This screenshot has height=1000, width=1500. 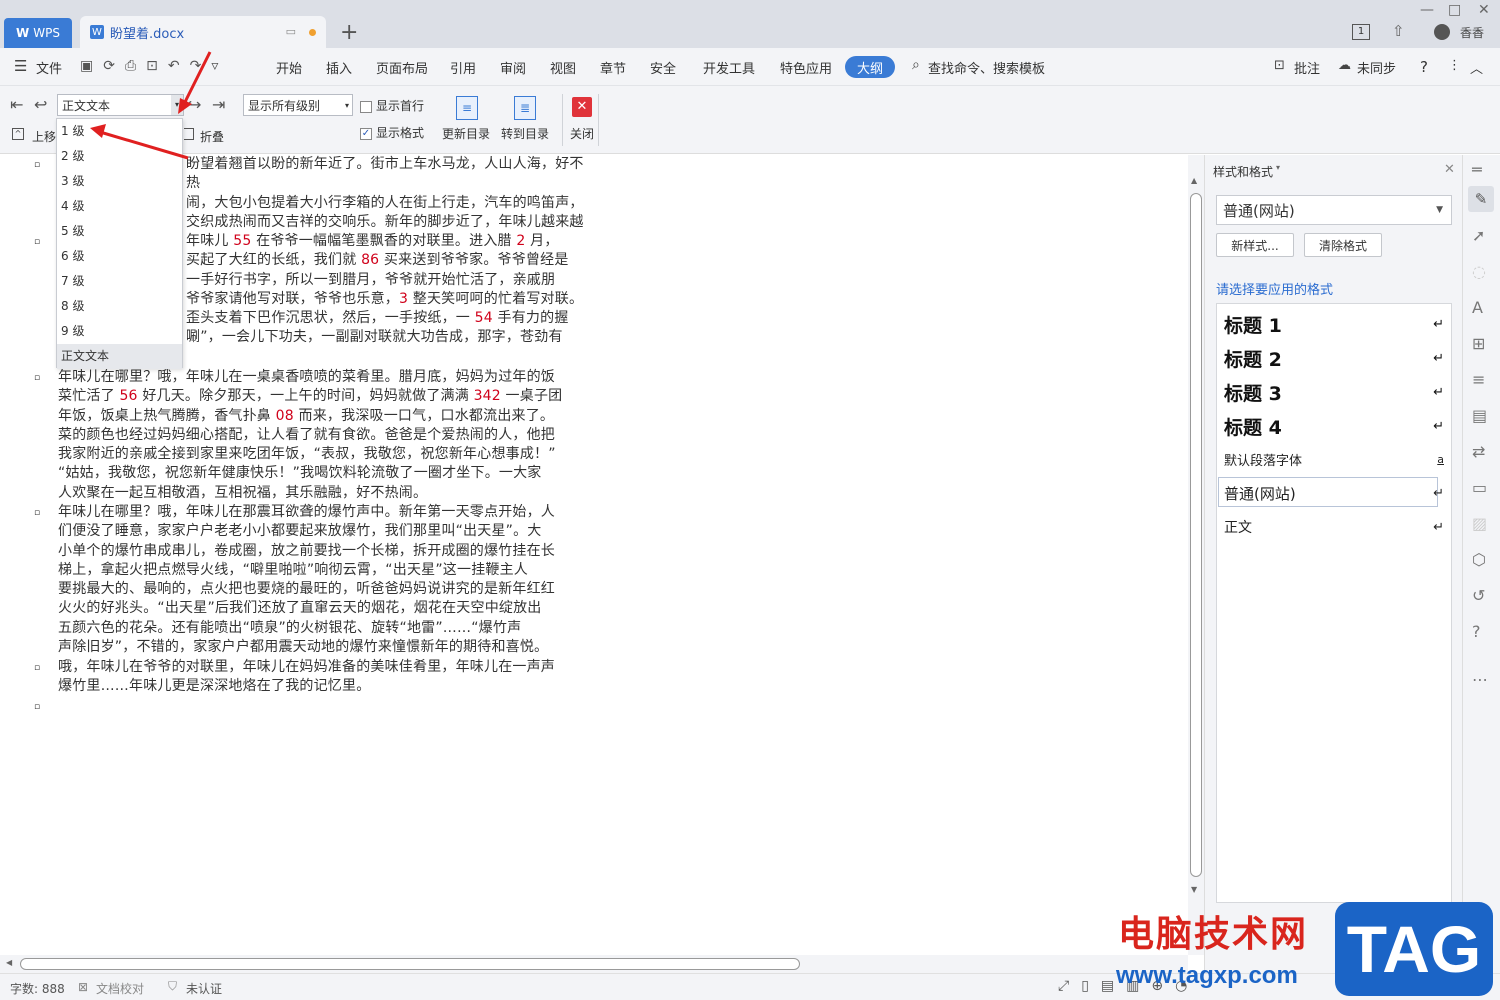 What do you see at coordinates (1478, 379) in the screenshot?
I see `adjust-icon: ≡` at bounding box center [1478, 379].